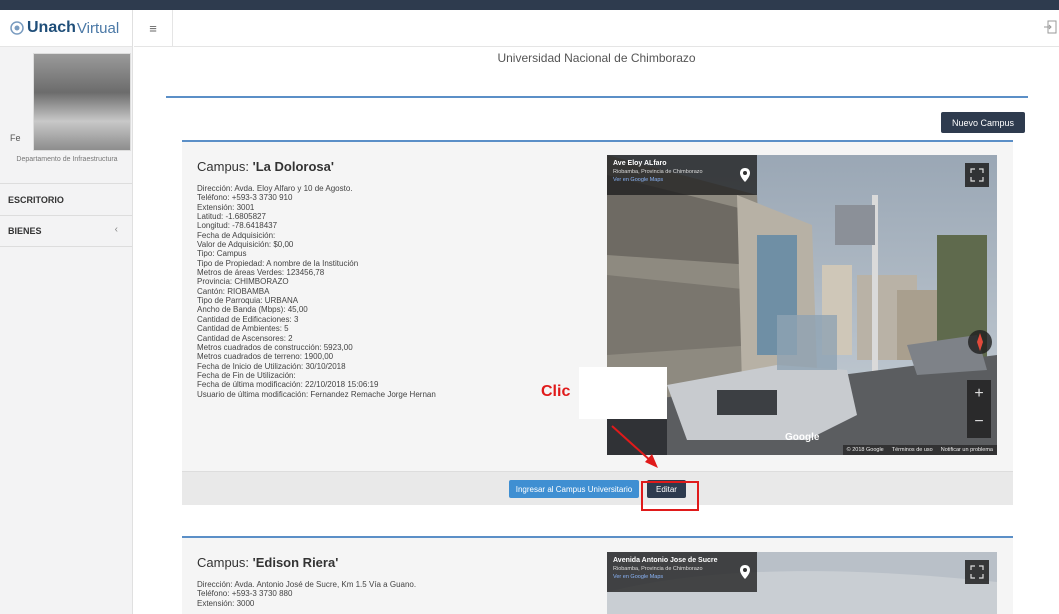  I want to click on detail-line: Provincia: CHIMBORAZO, so click(243, 282).